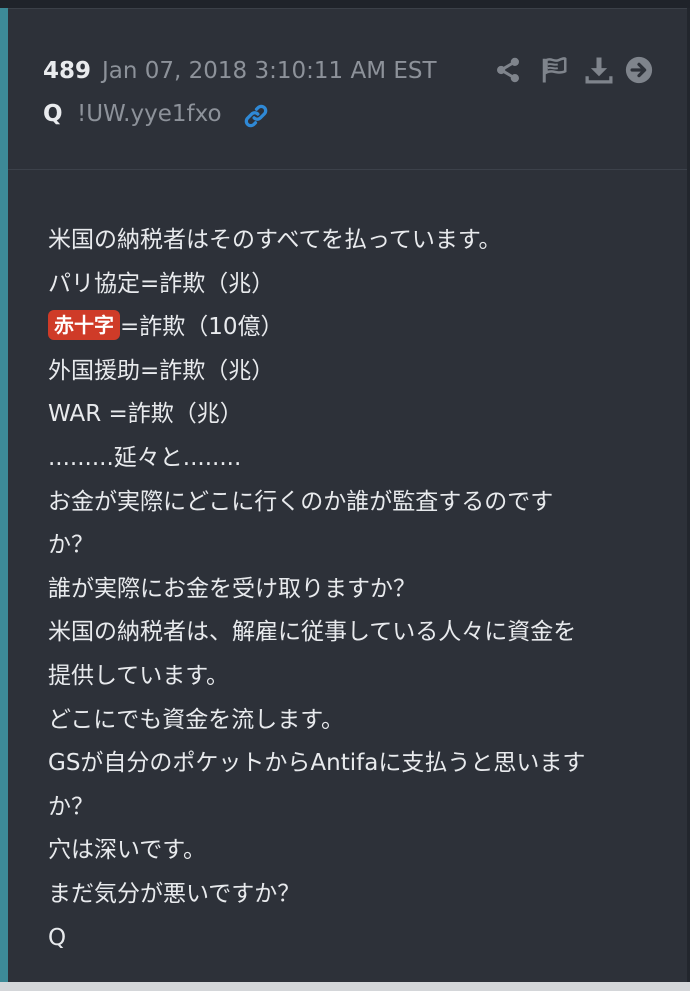  What do you see at coordinates (256, 116) in the screenshot?
I see `link-icon` at bounding box center [256, 116].